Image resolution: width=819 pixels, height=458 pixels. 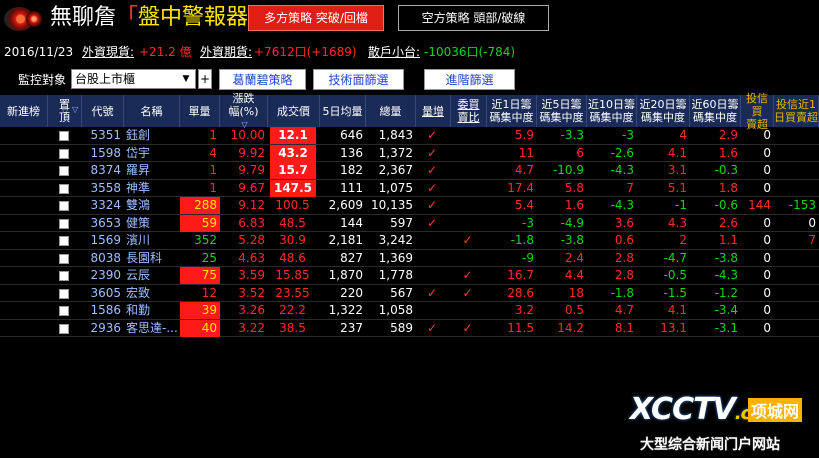 I want to click on cell-chip20: -1.5, so click(x=675, y=292).